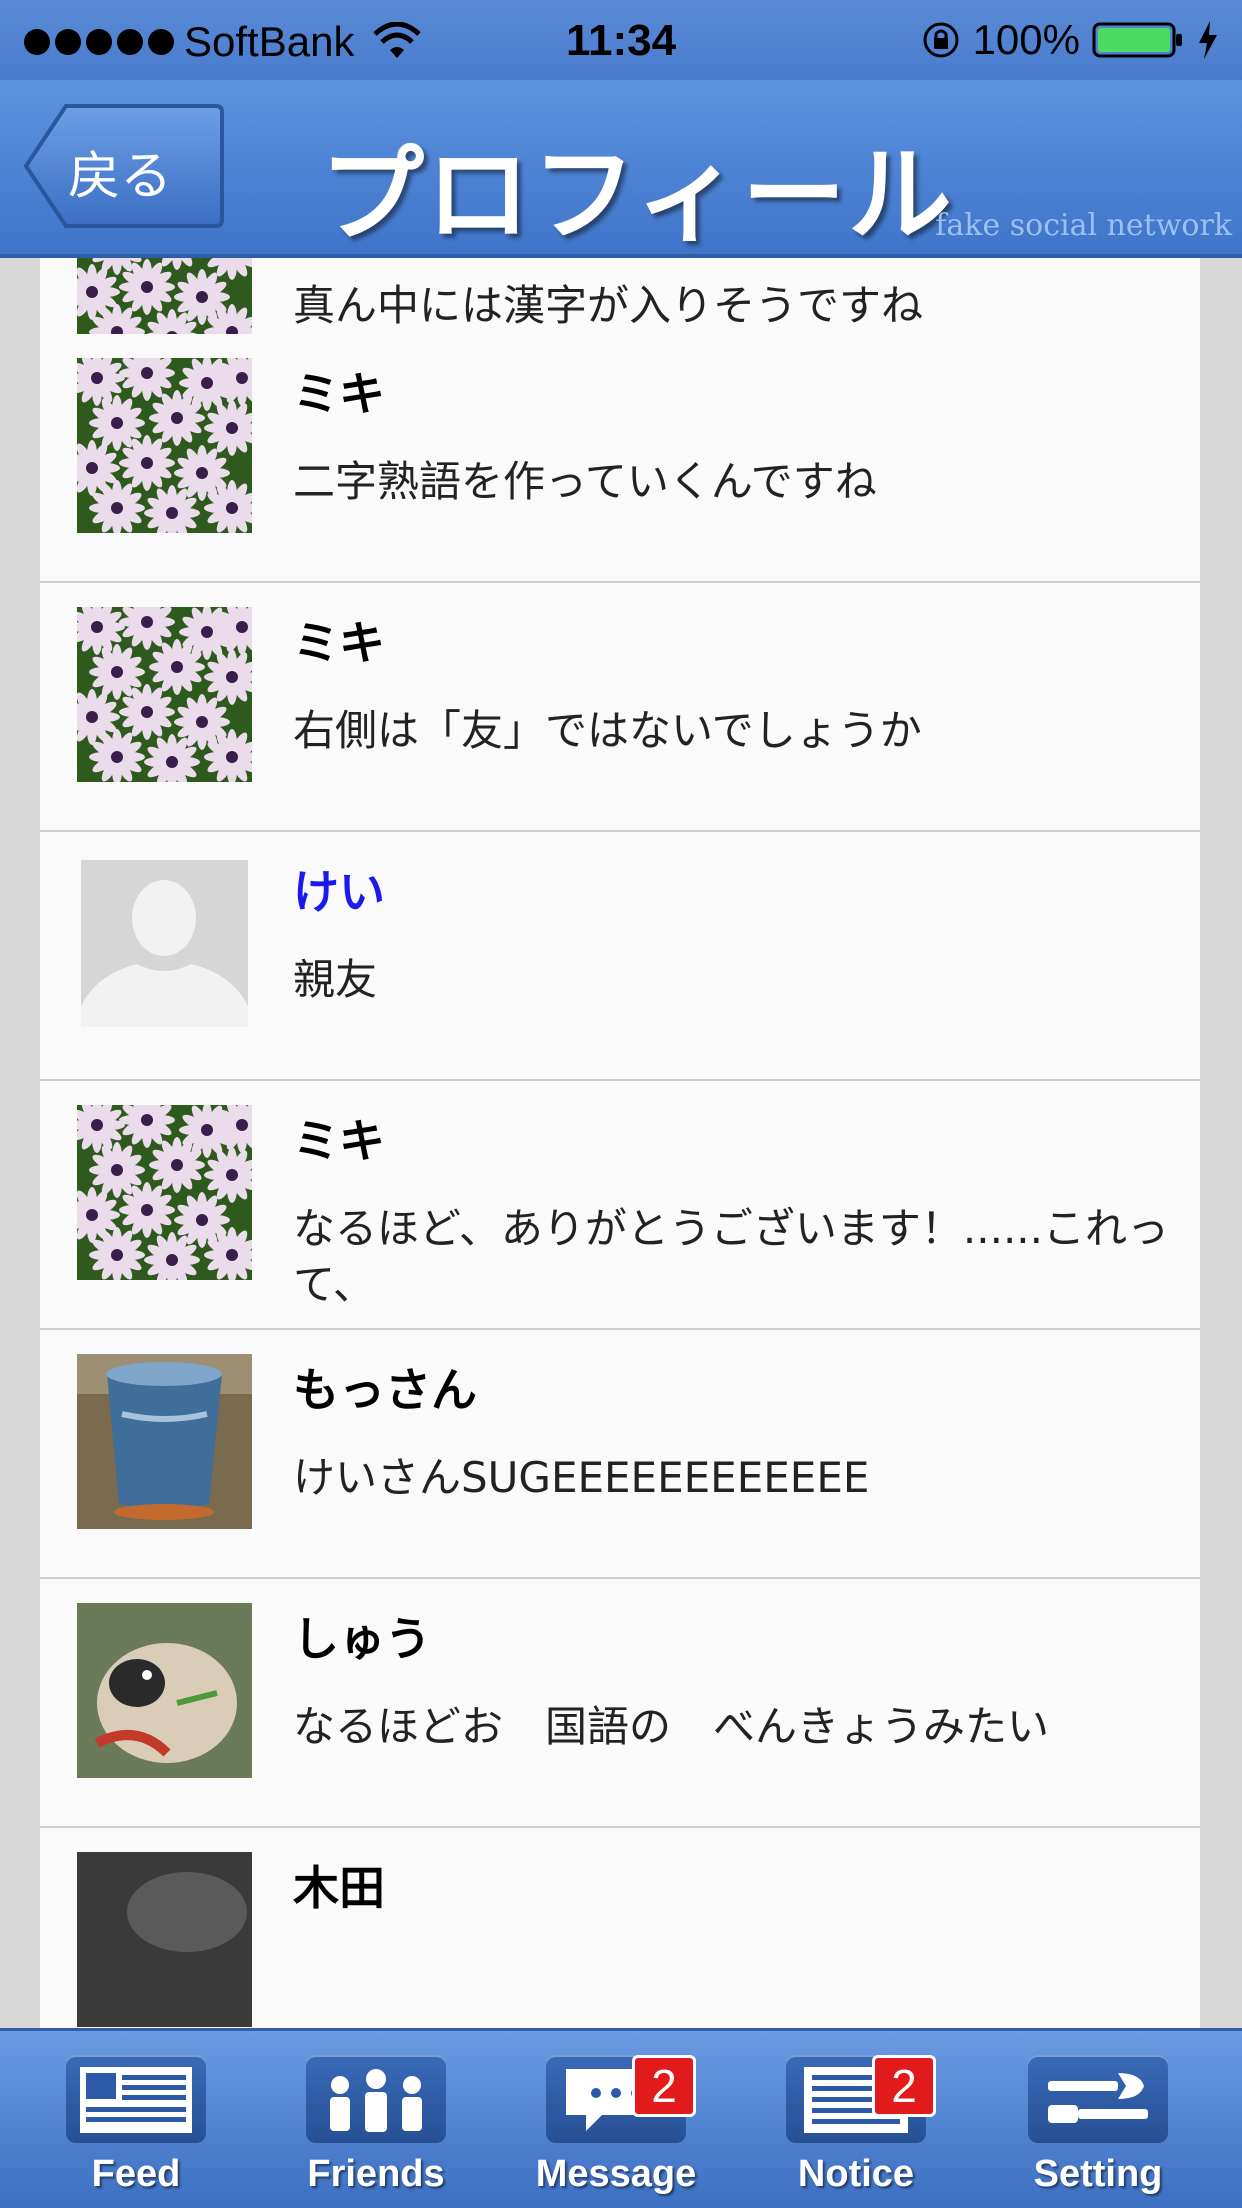 This screenshot has width=1242, height=2208. Describe the element at coordinates (335, 979) in the screenshot. I see `comment-text: 親友` at that location.